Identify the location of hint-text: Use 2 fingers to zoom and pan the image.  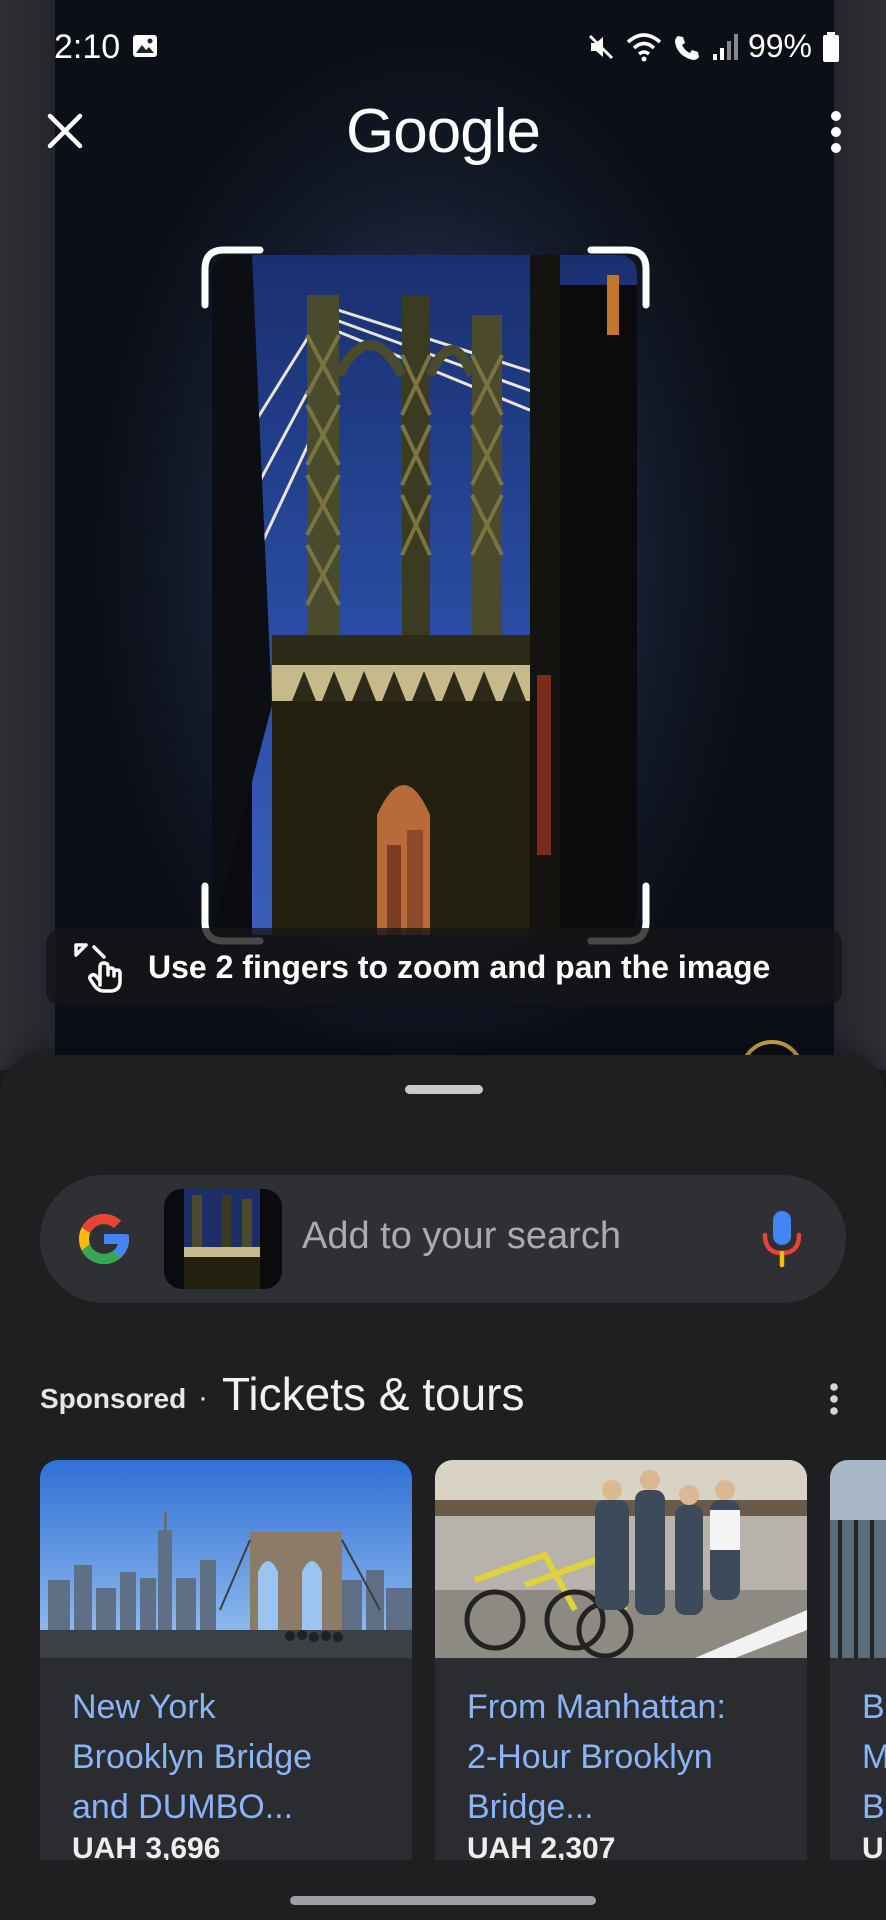
(459, 966).